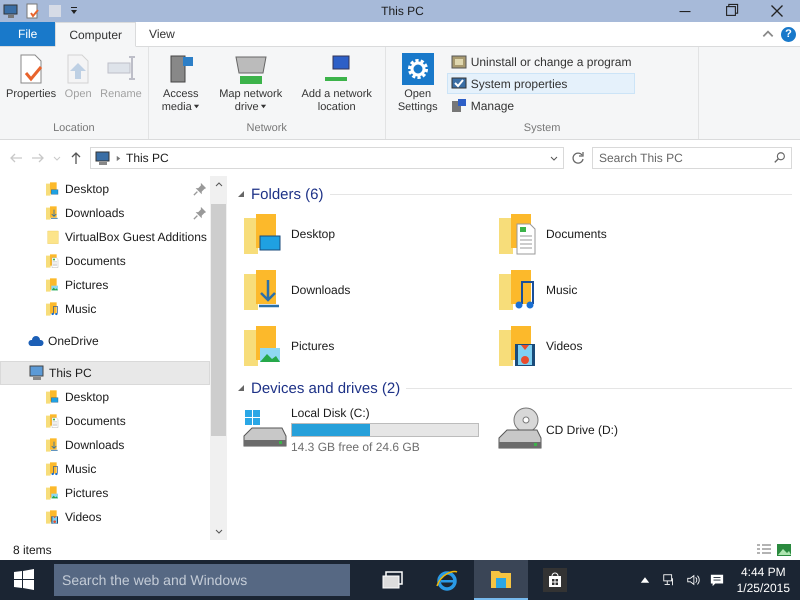 This screenshot has height=600, width=800. What do you see at coordinates (74, 129) in the screenshot?
I see `ribbon-group-label: Location` at bounding box center [74, 129].